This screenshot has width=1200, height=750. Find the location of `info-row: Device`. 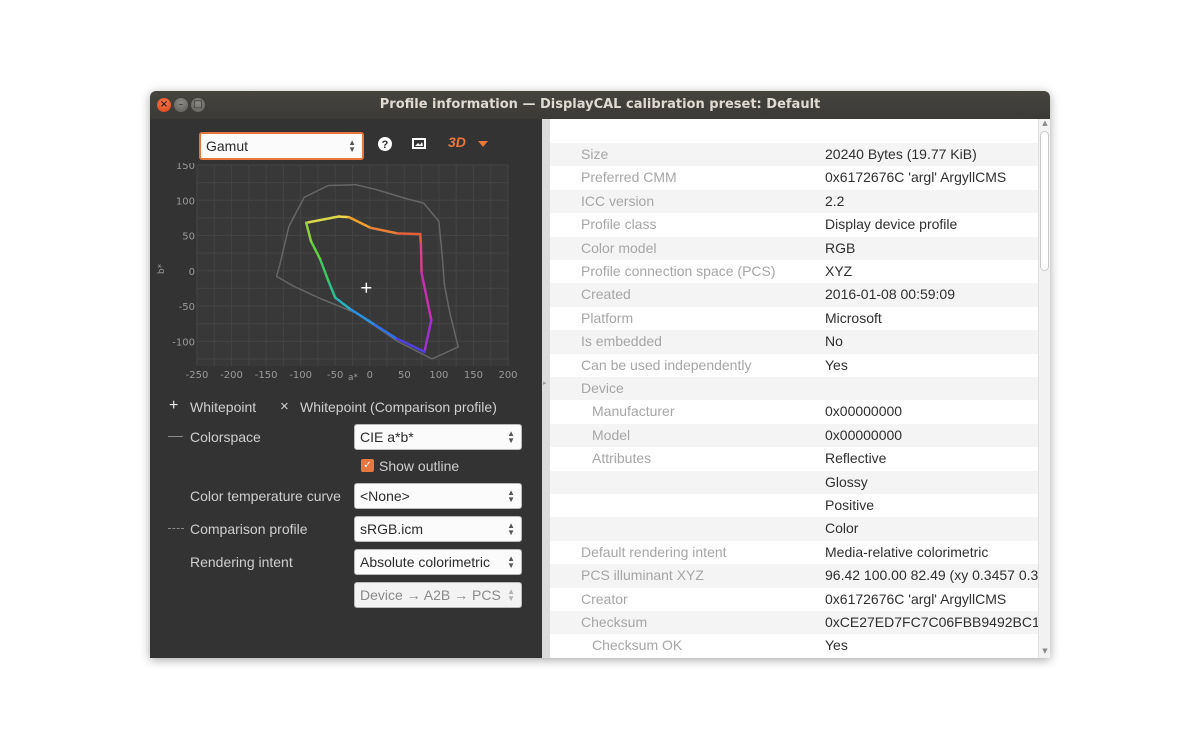

info-row: Device is located at coordinates (795, 389).